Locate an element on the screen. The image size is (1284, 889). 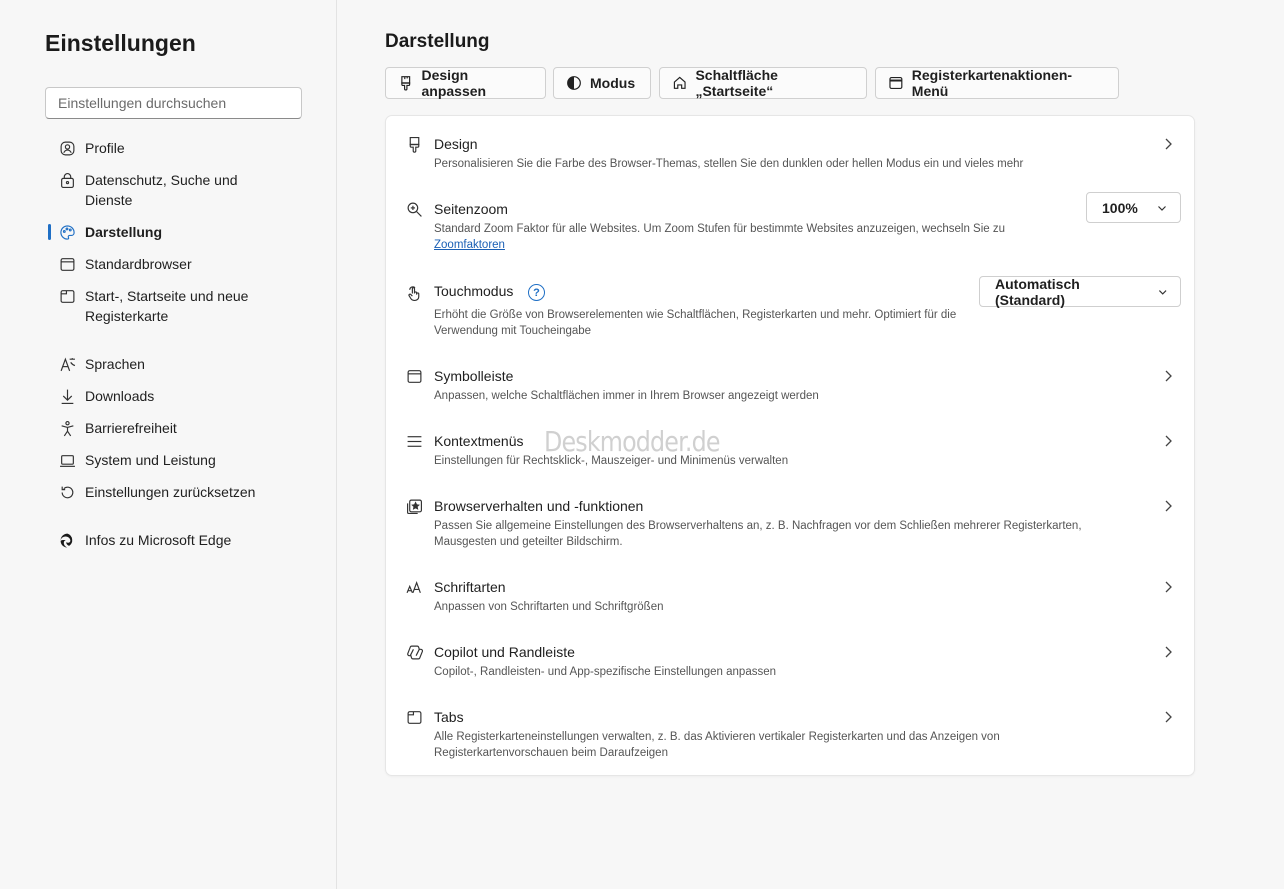
zoom-icon is located at coordinates (414, 209).